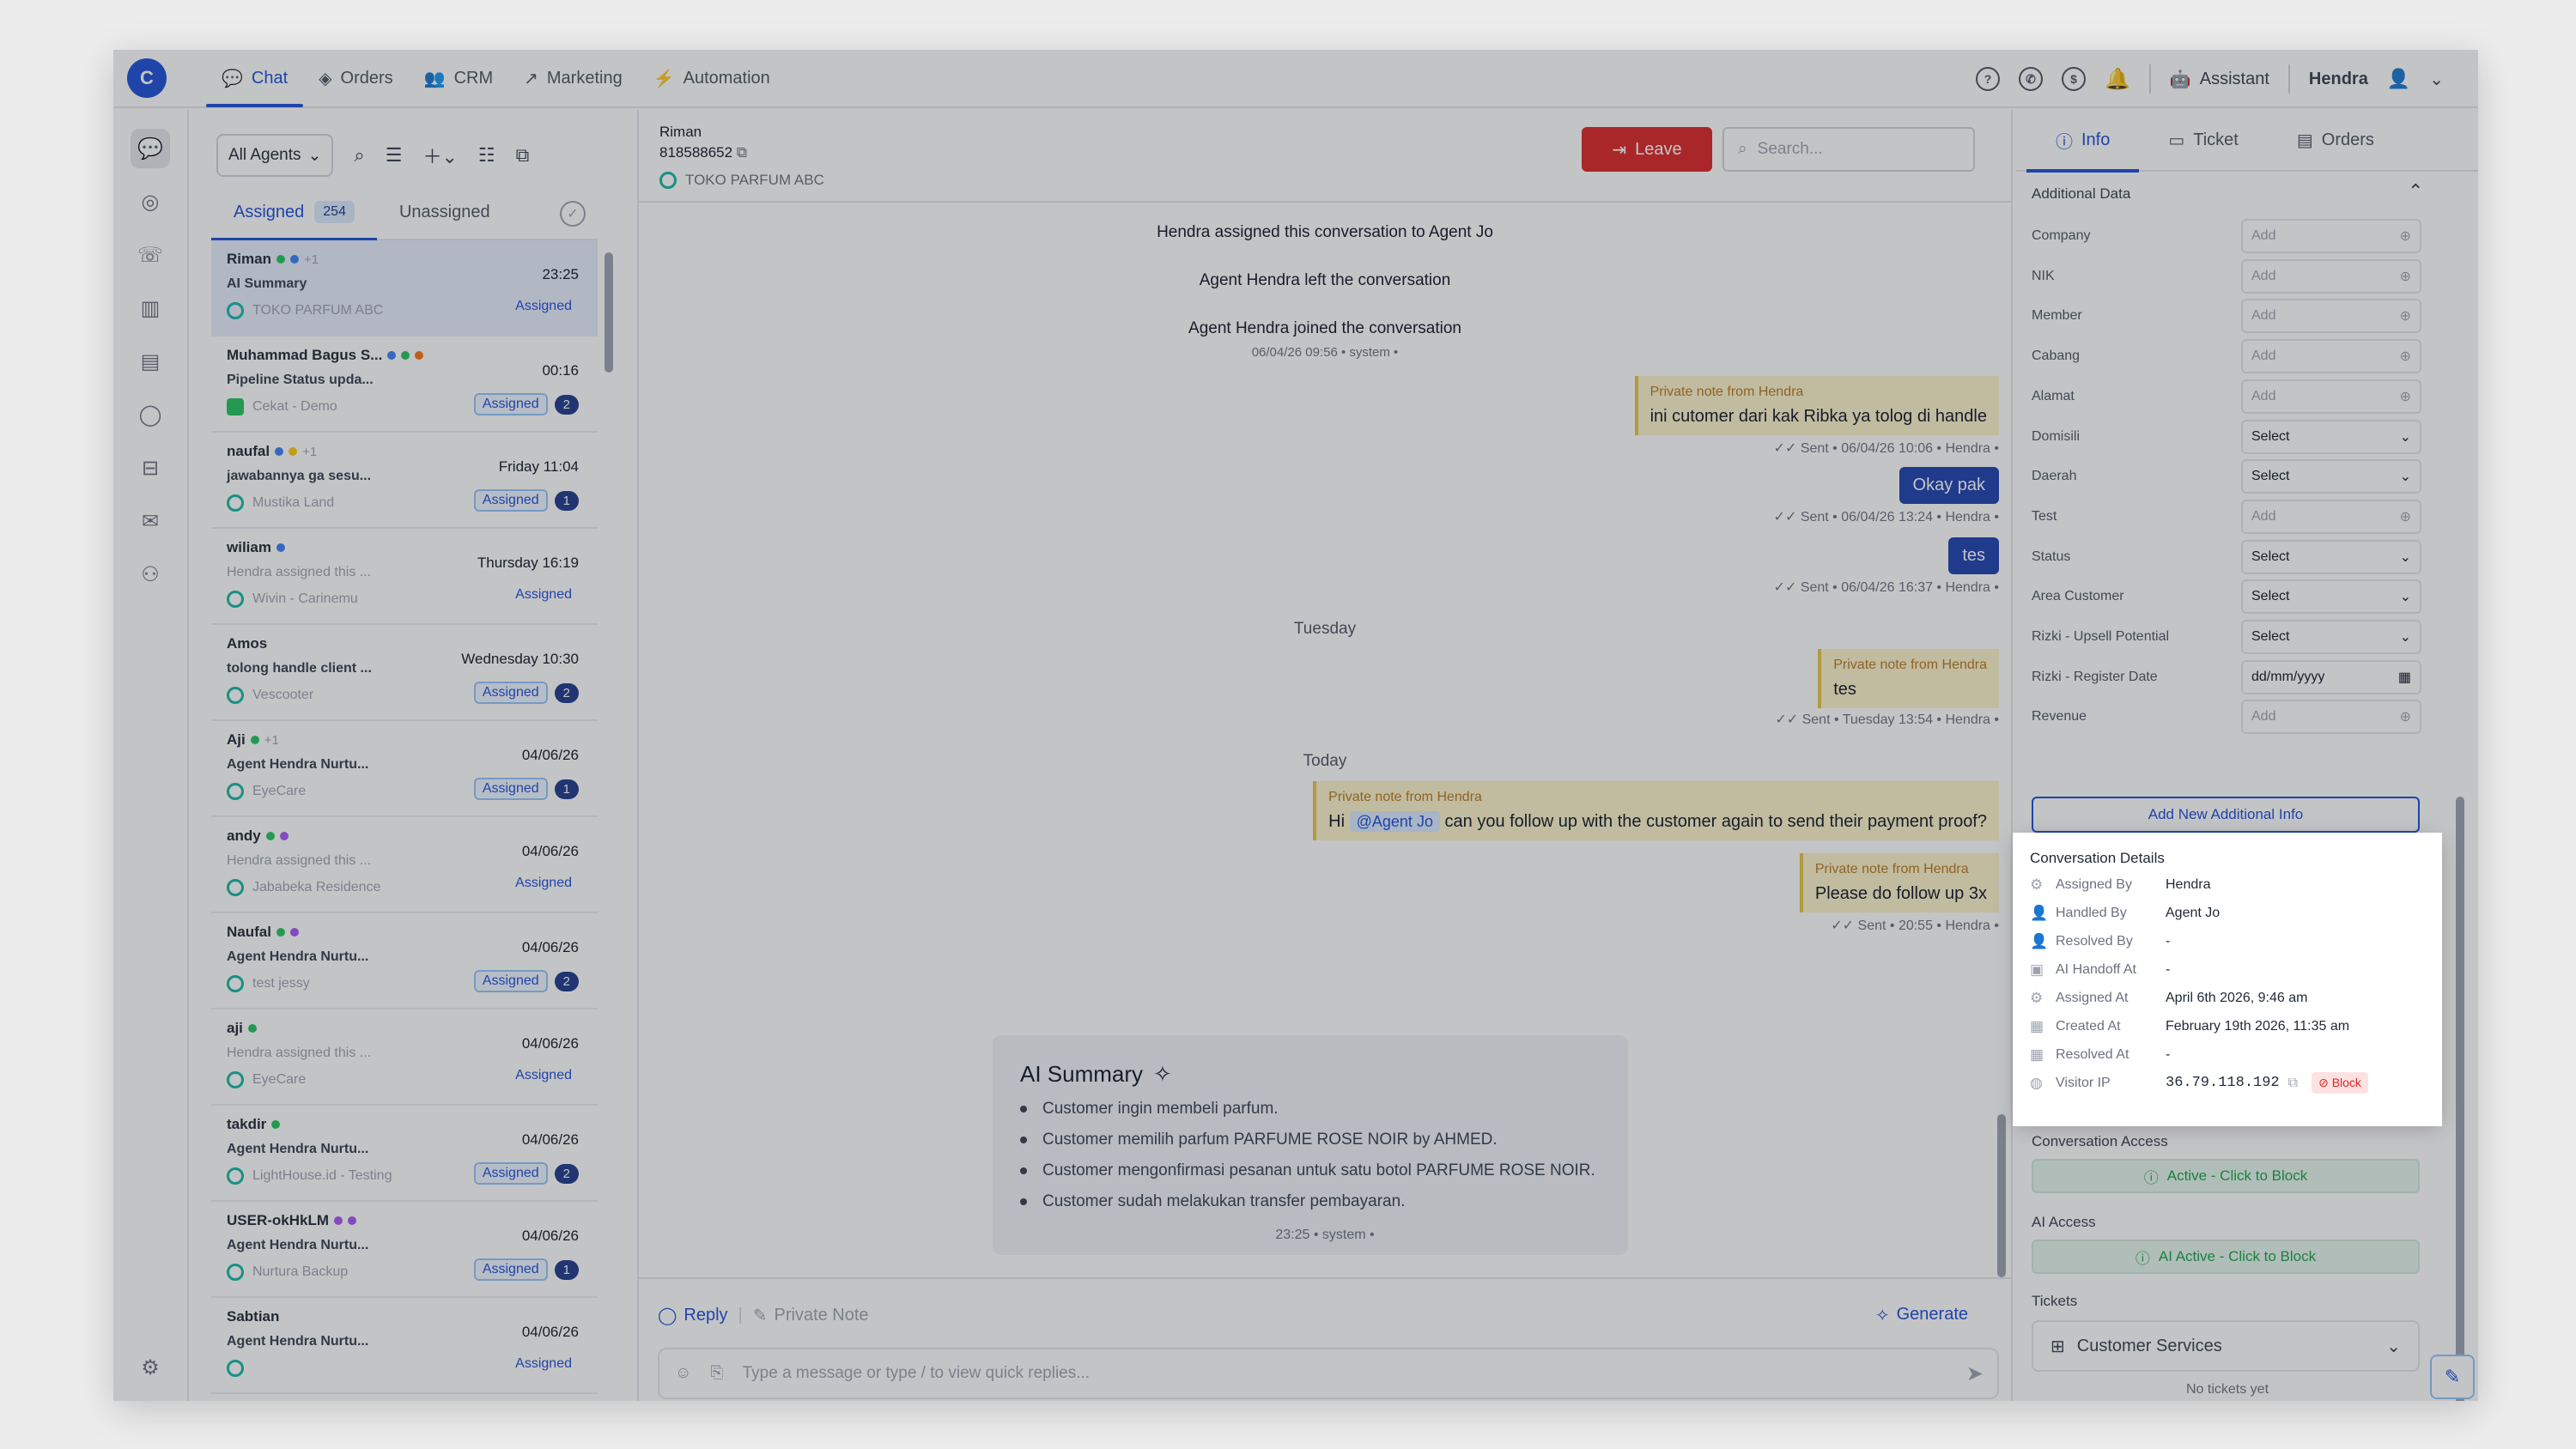 This screenshot has height=1449, width=2576. I want to click on tab-orders: ▤ Orders, so click(2335, 140).